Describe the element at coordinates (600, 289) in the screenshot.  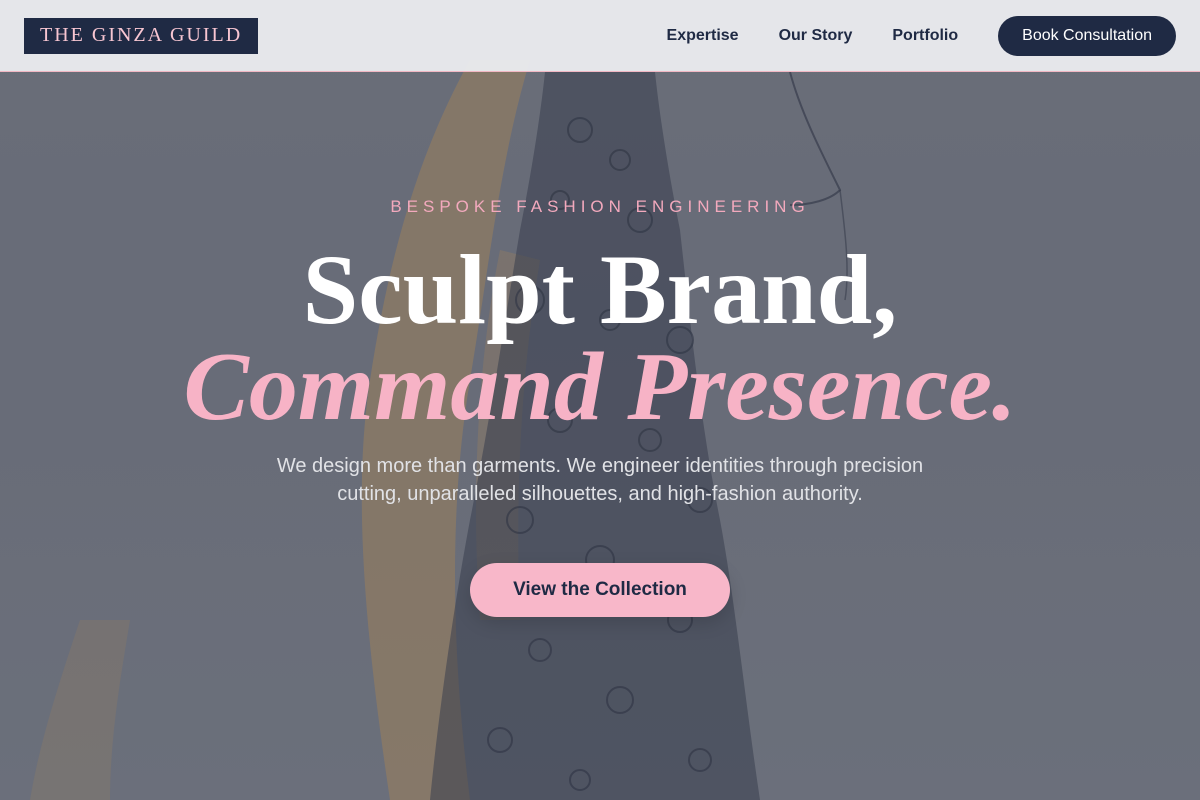
I see `hero-title-line1: Sculpt Brand,` at that location.